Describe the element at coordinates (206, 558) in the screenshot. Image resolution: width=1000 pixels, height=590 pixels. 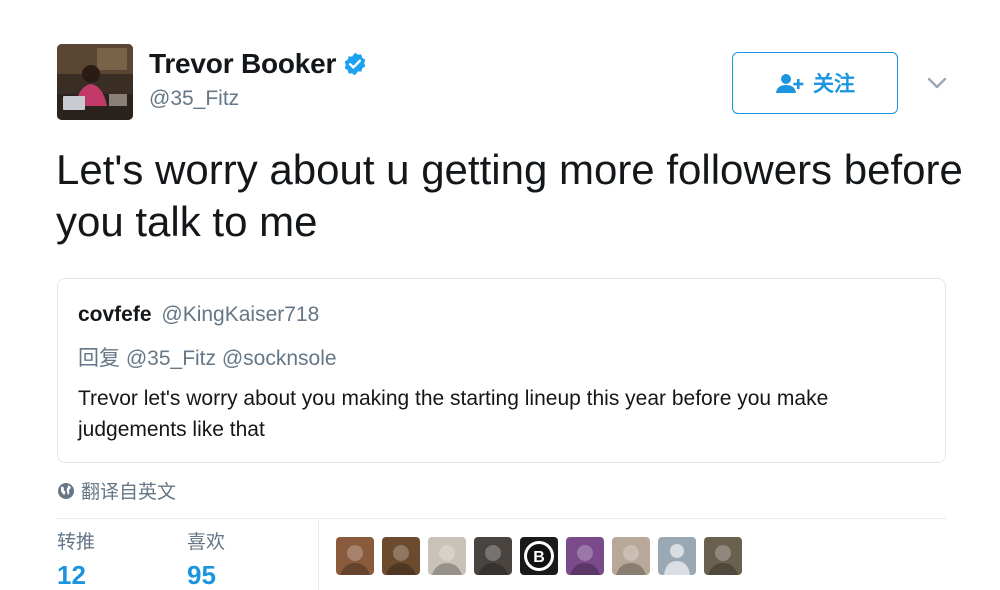
I see `likes-stat: 喜欢 95` at that location.